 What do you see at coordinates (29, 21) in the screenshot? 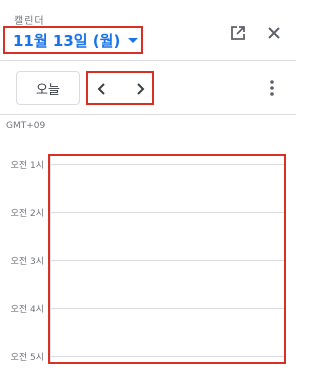
I see `app-label: 캘린더` at bounding box center [29, 21].